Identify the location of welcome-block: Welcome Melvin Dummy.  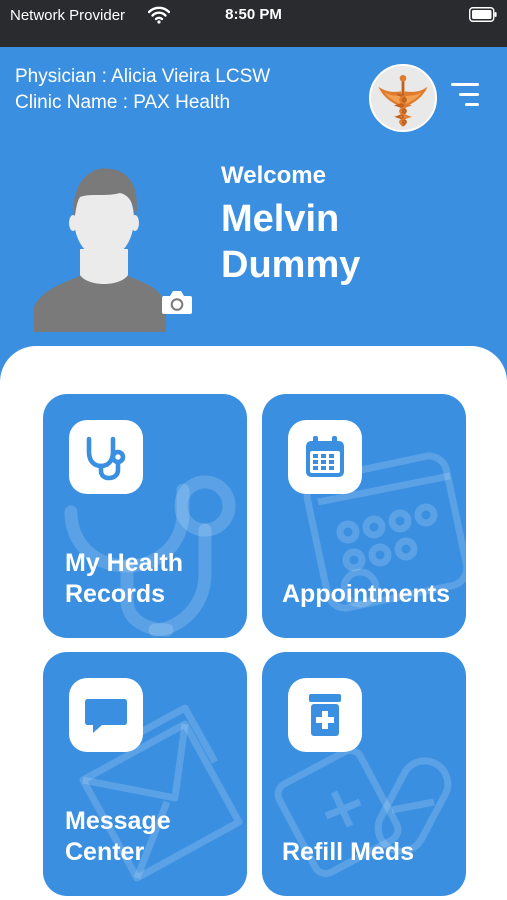
(290, 224).